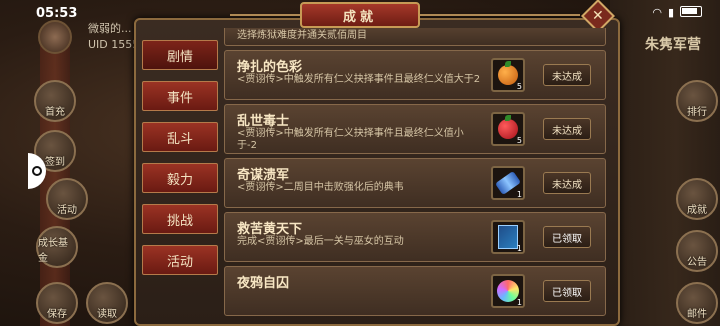 The image size is (720, 326). Describe the element at coordinates (57, 303) in the screenshot. I see `save-button: 保存` at that location.